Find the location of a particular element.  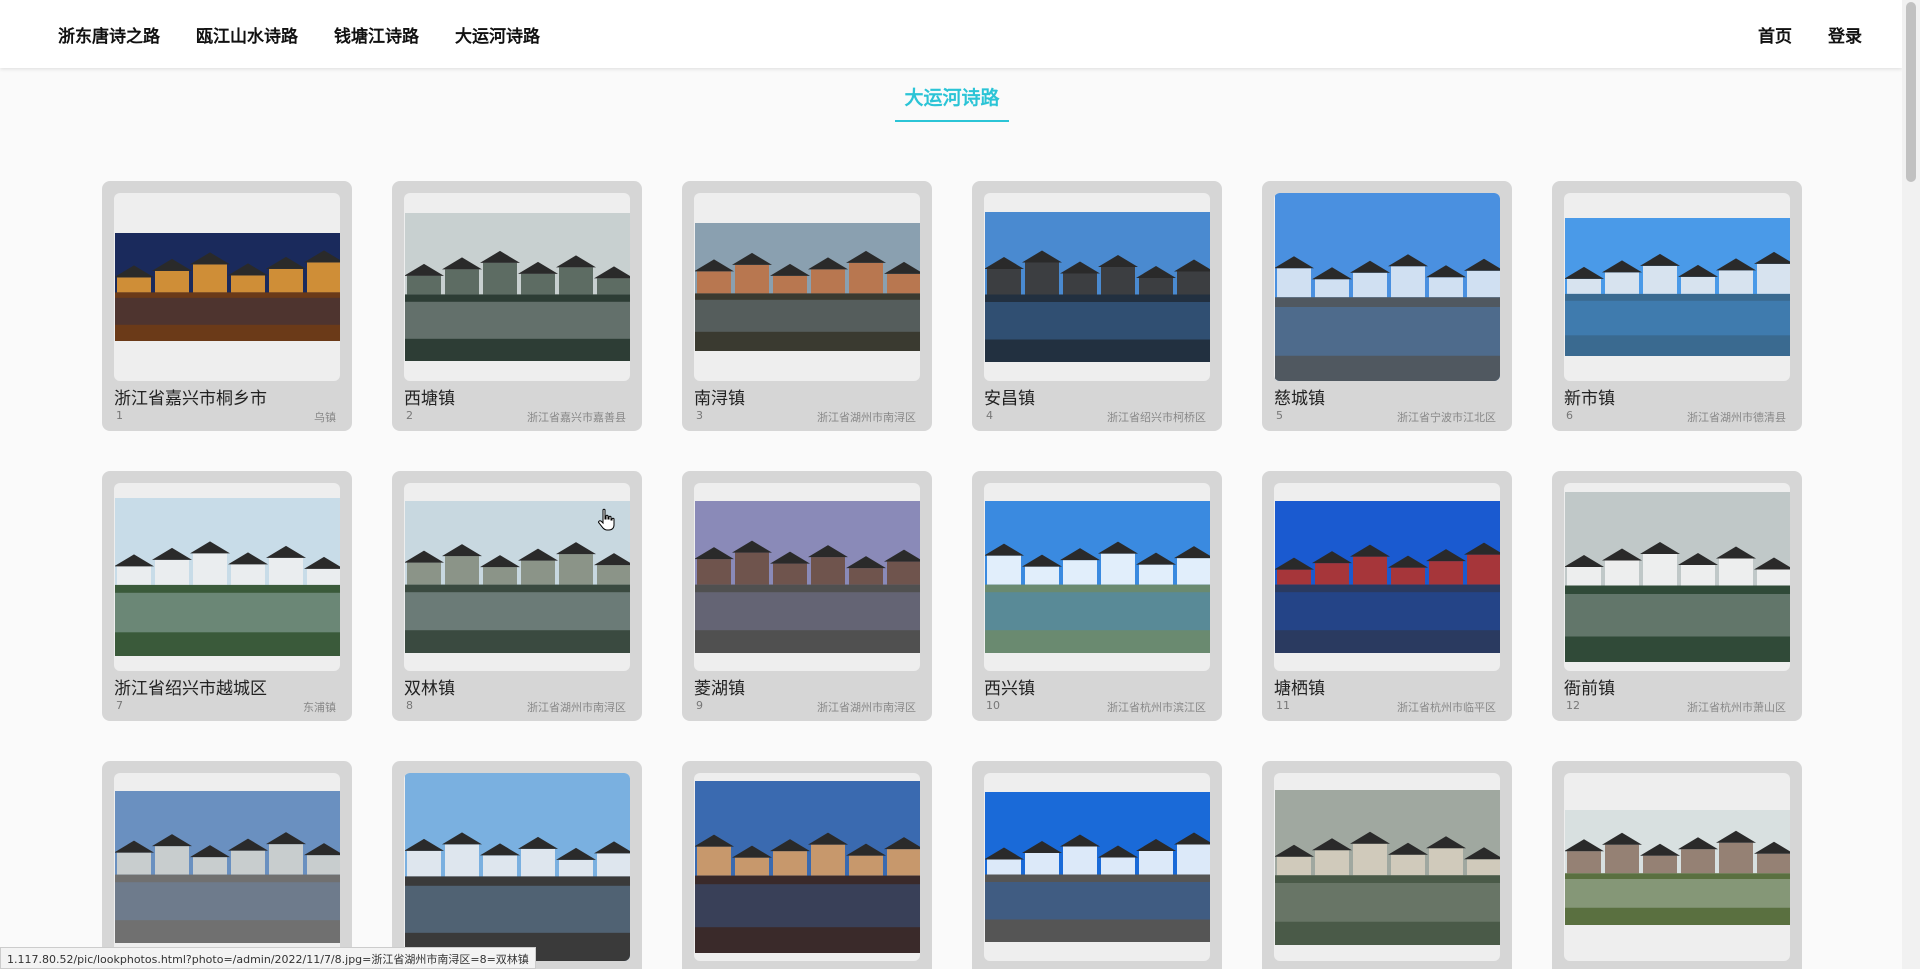

card-title: 衙前镇 is located at coordinates (1589, 689).